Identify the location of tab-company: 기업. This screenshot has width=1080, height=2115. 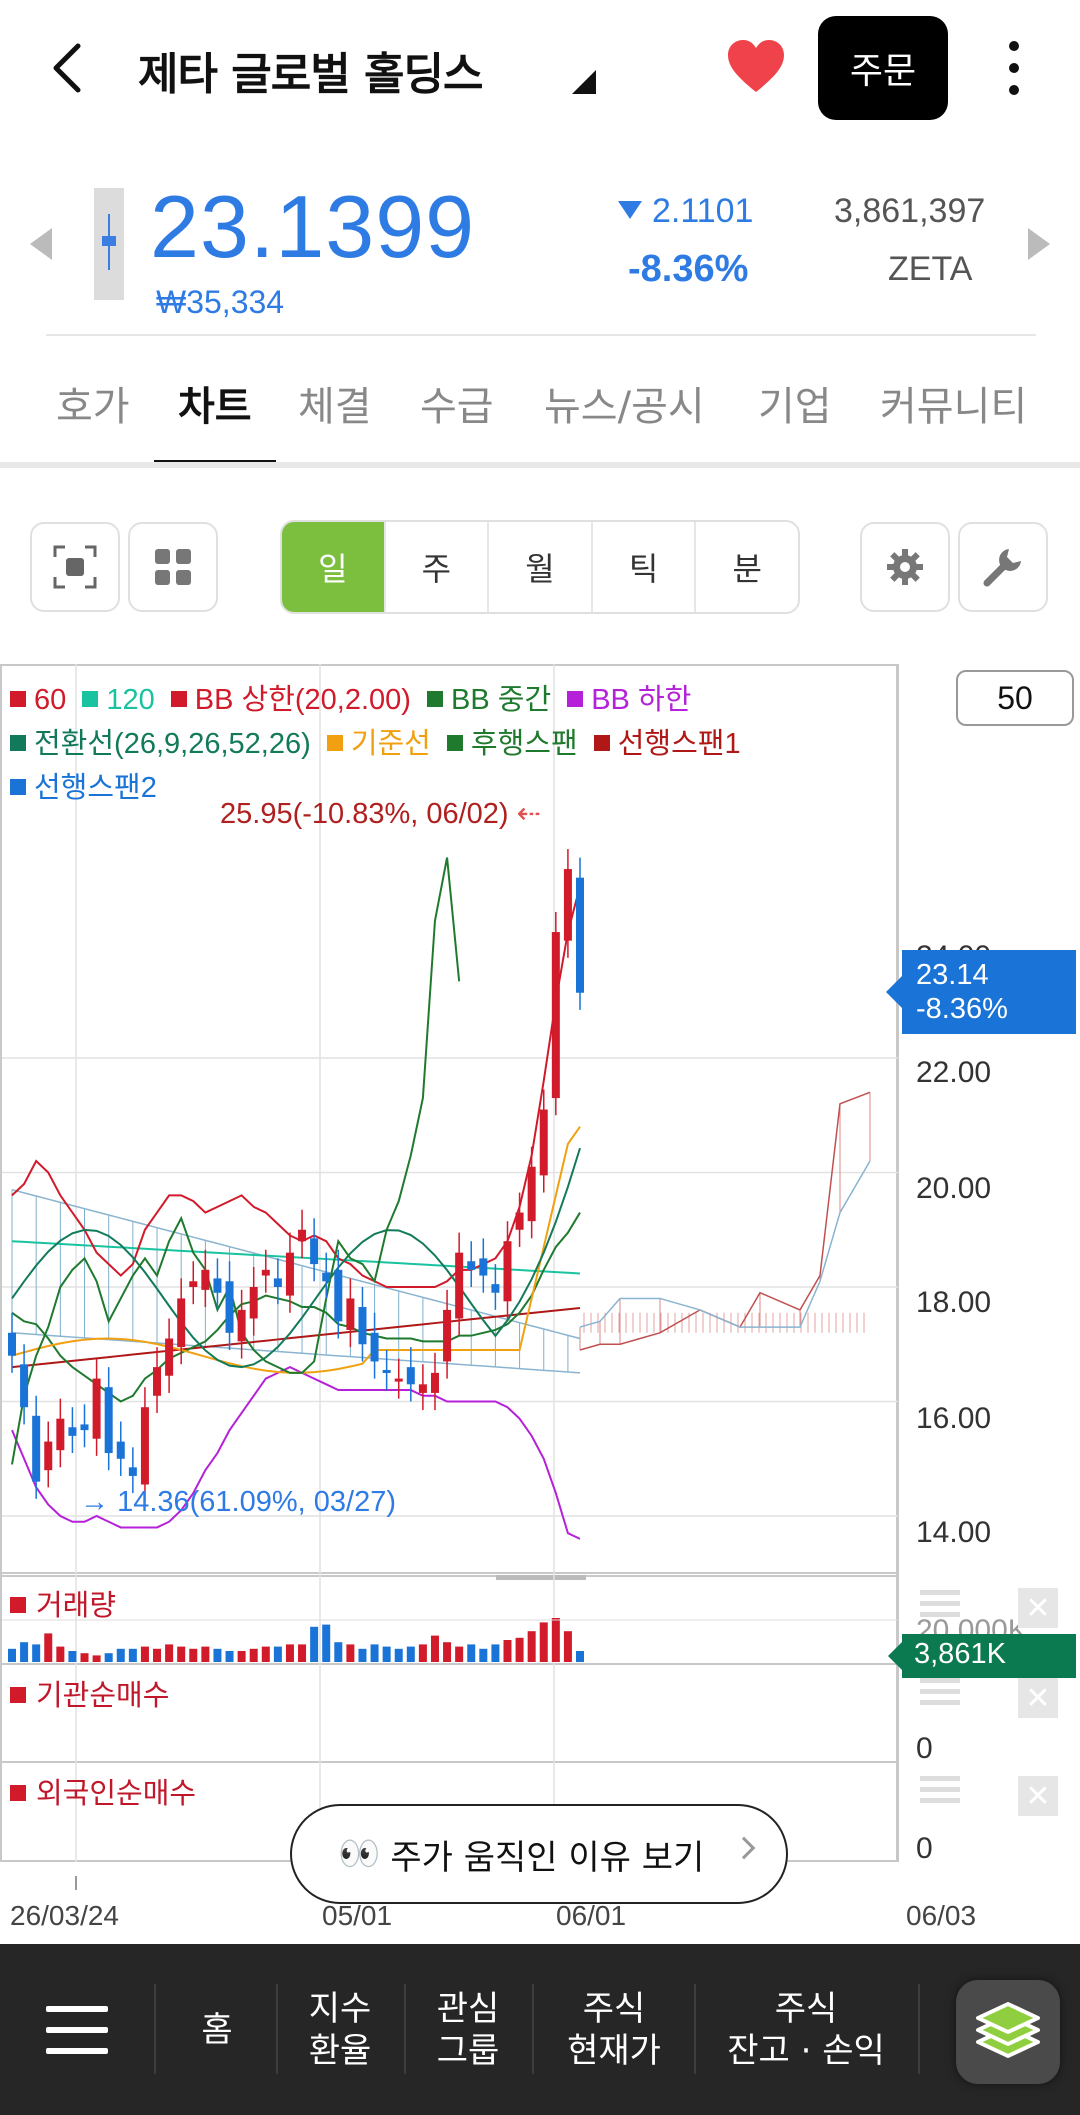
(795, 403).